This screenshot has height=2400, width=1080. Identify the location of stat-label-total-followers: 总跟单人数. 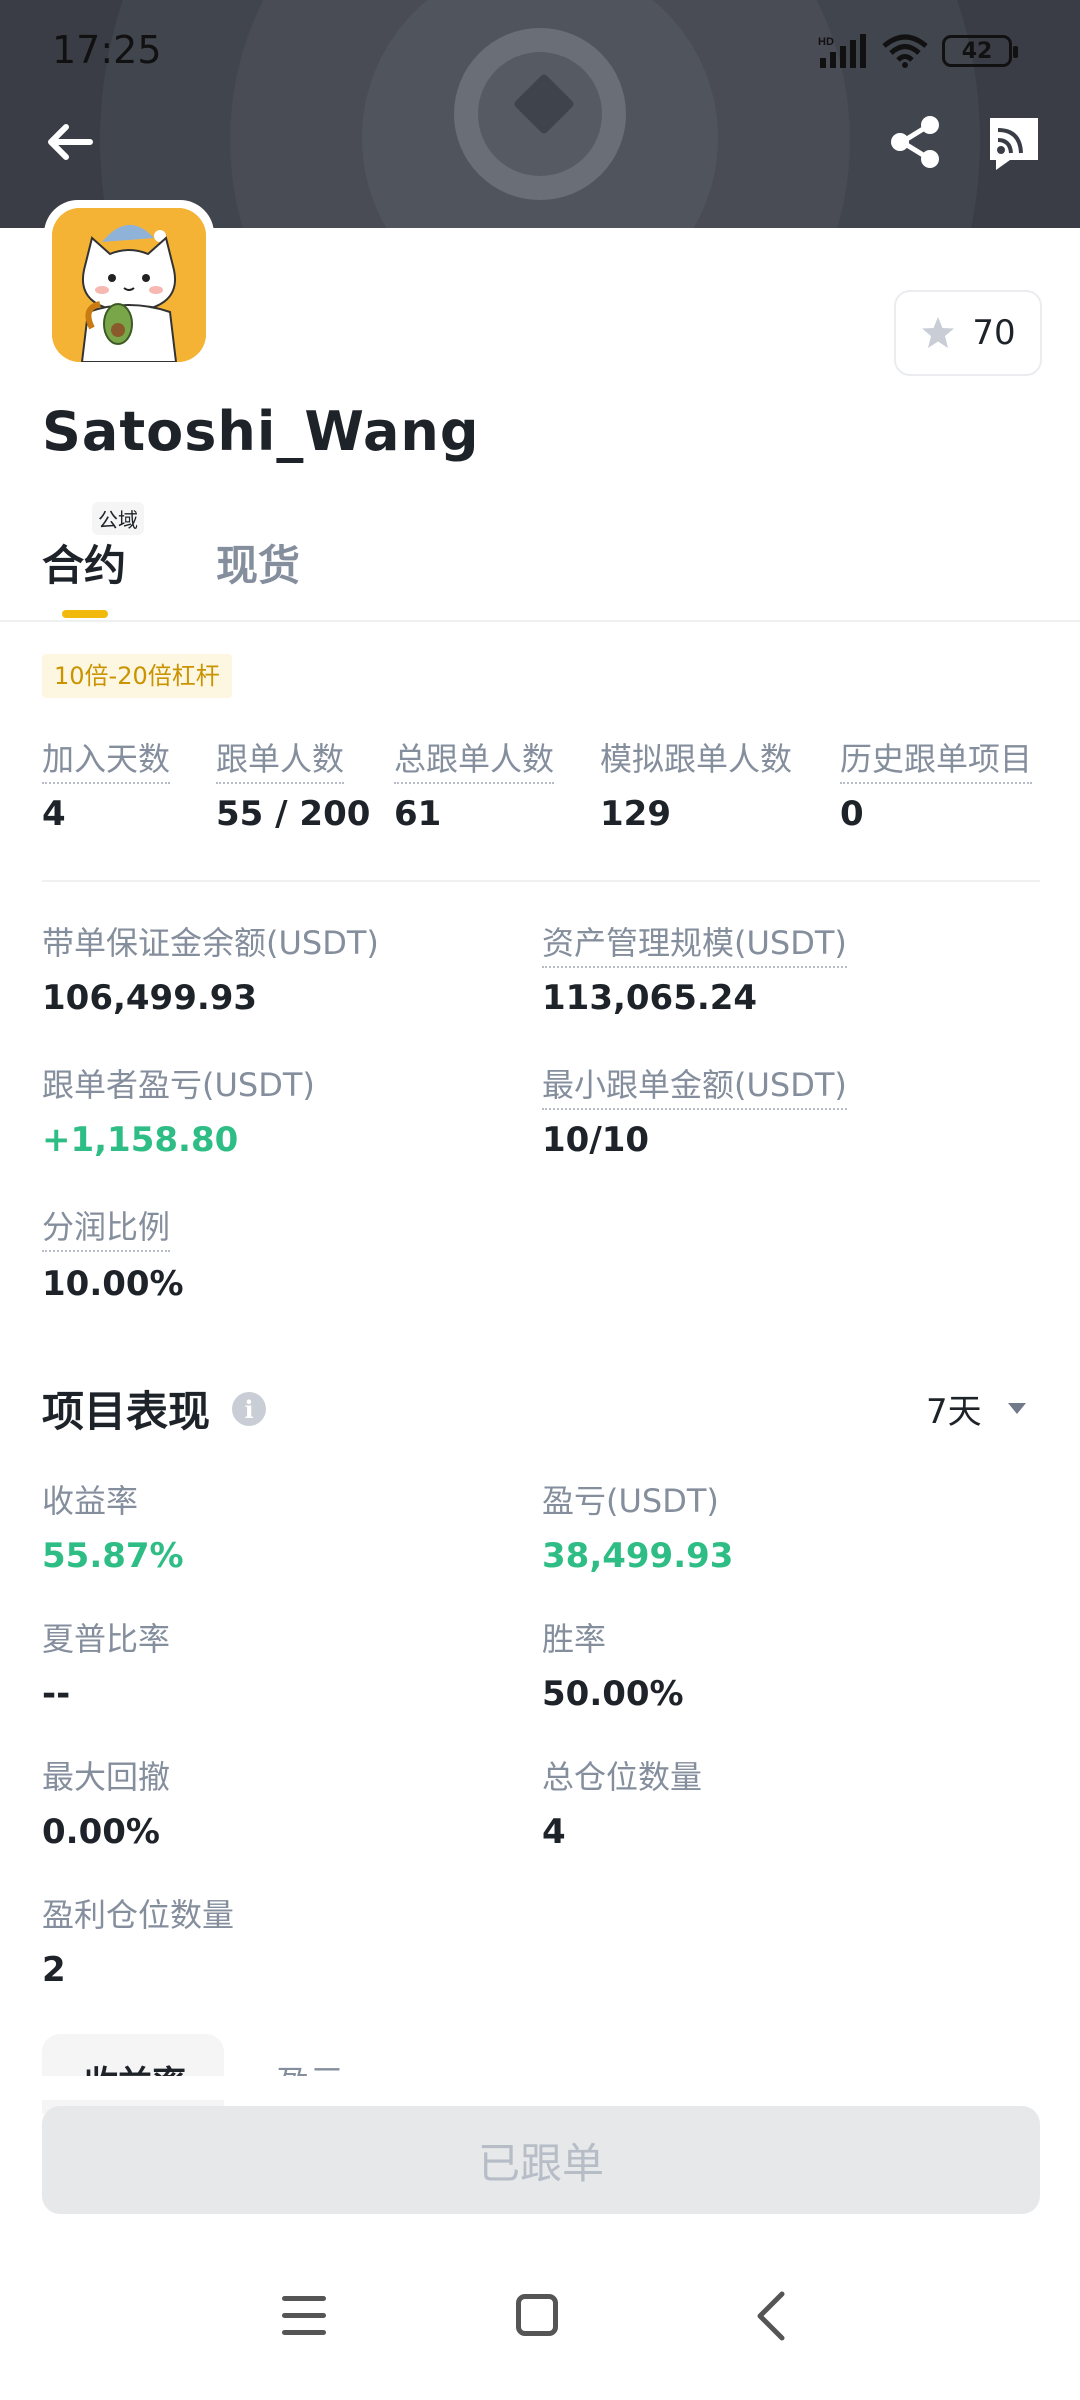
(474, 759).